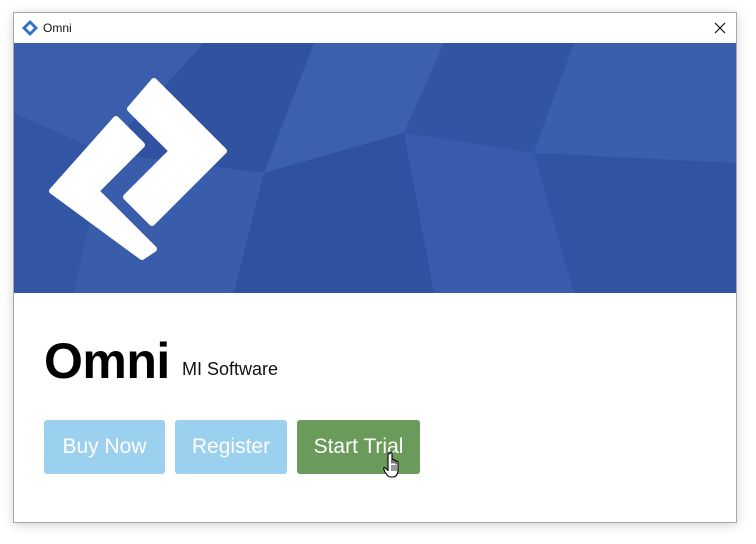  I want to click on hand-pointer-icon, so click(391, 464).